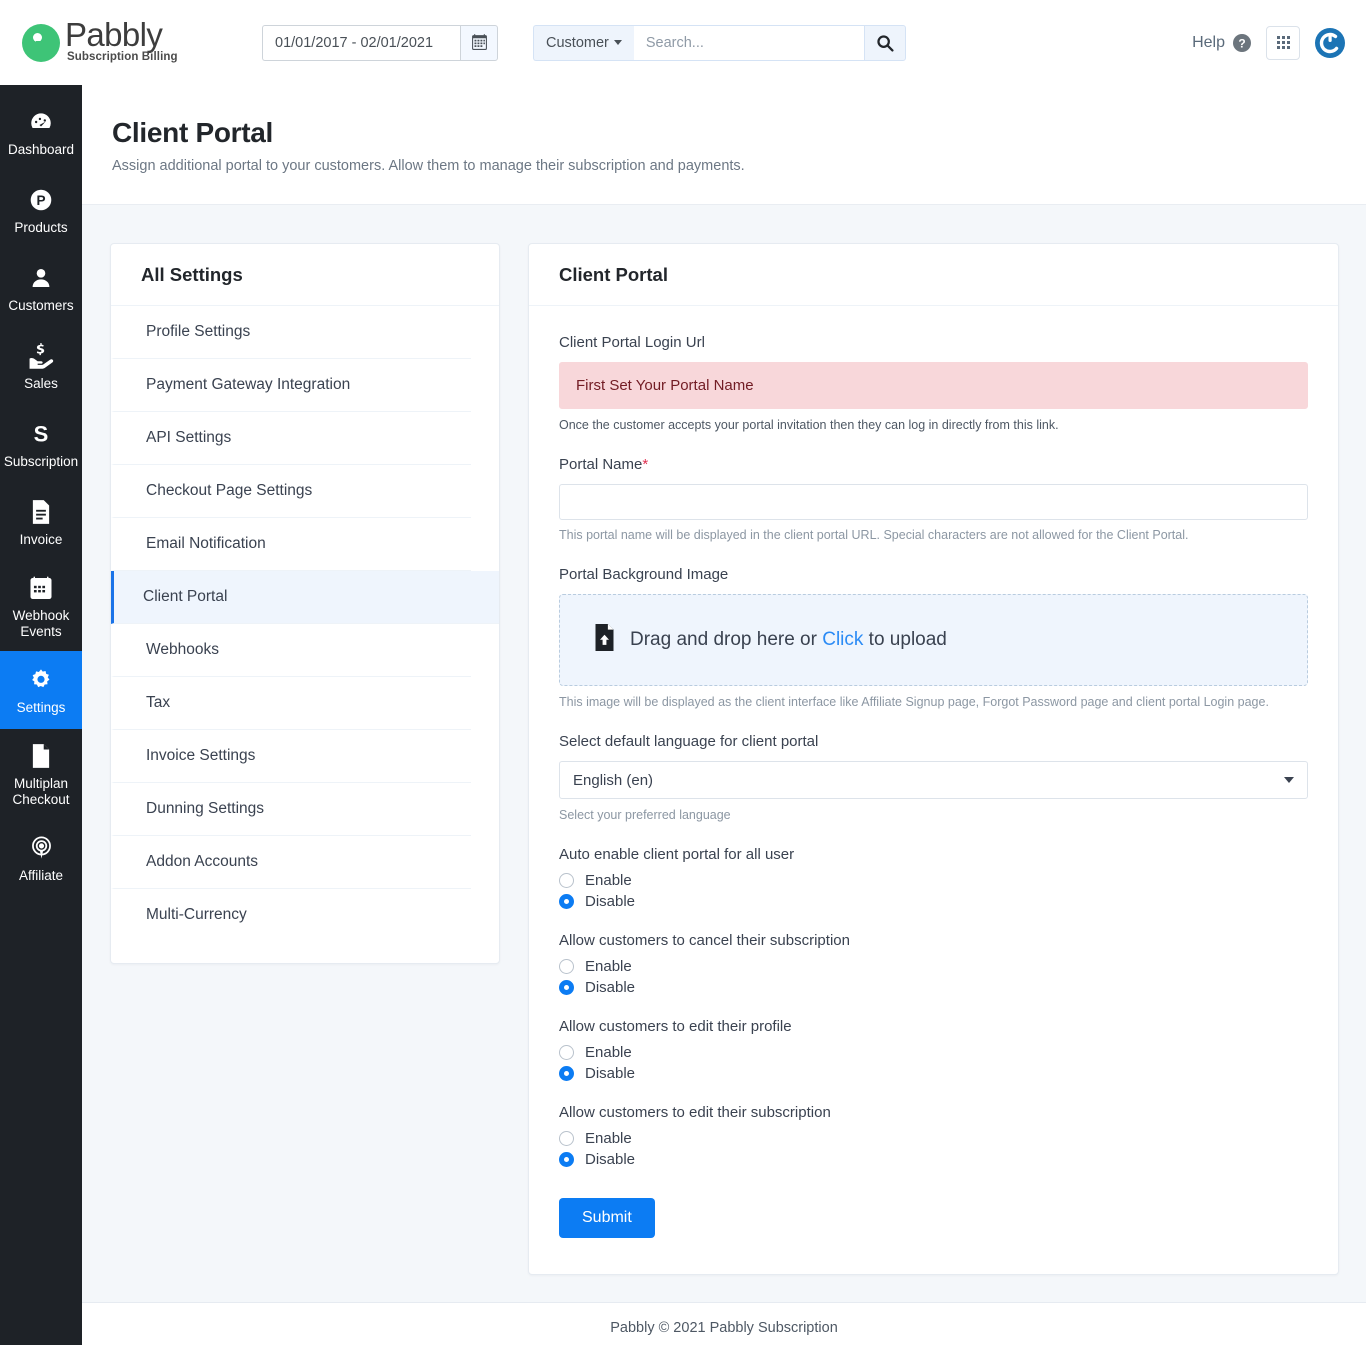  I want to click on chevron-down-icon, so click(617, 42).